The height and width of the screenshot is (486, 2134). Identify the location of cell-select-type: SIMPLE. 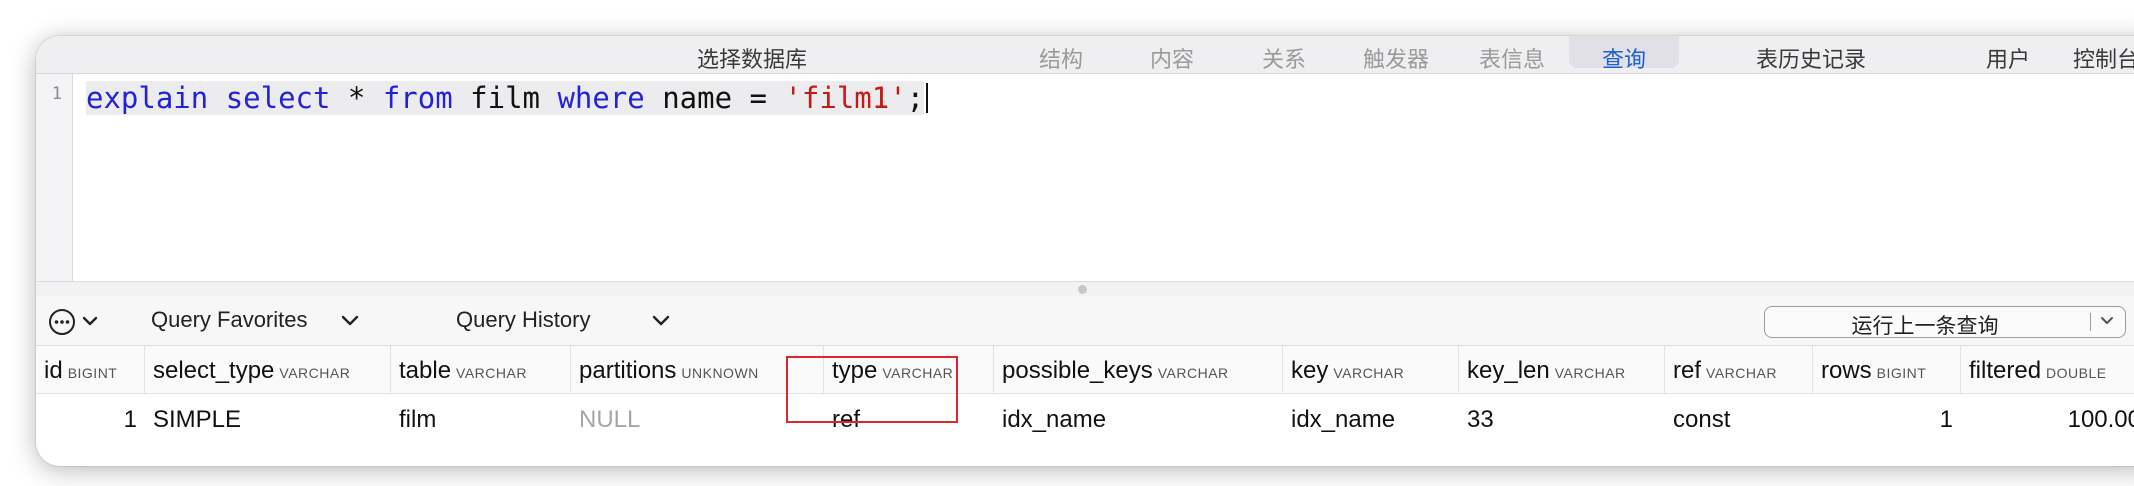
(268, 418).